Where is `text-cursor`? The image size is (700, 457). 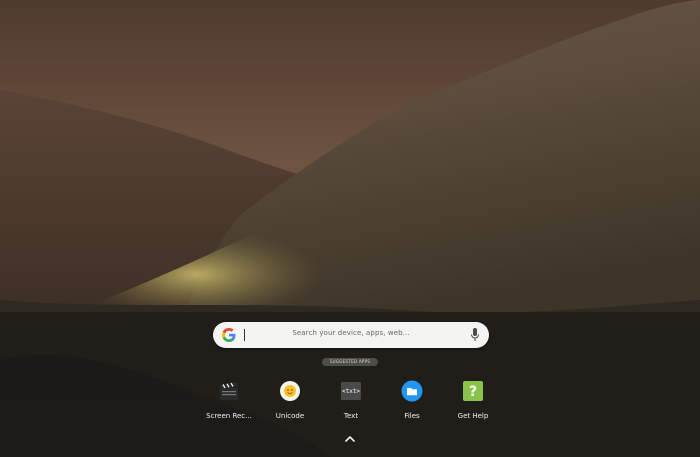 text-cursor is located at coordinates (244, 335).